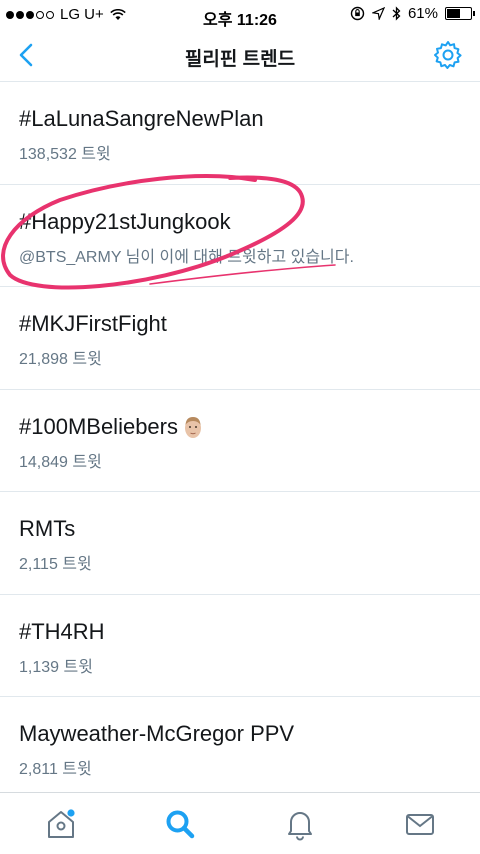 The height and width of the screenshot is (854, 480). What do you see at coordinates (62, 631) in the screenshot?
I see `trend-name: #TH4RH` at bounding box center [62, 631].